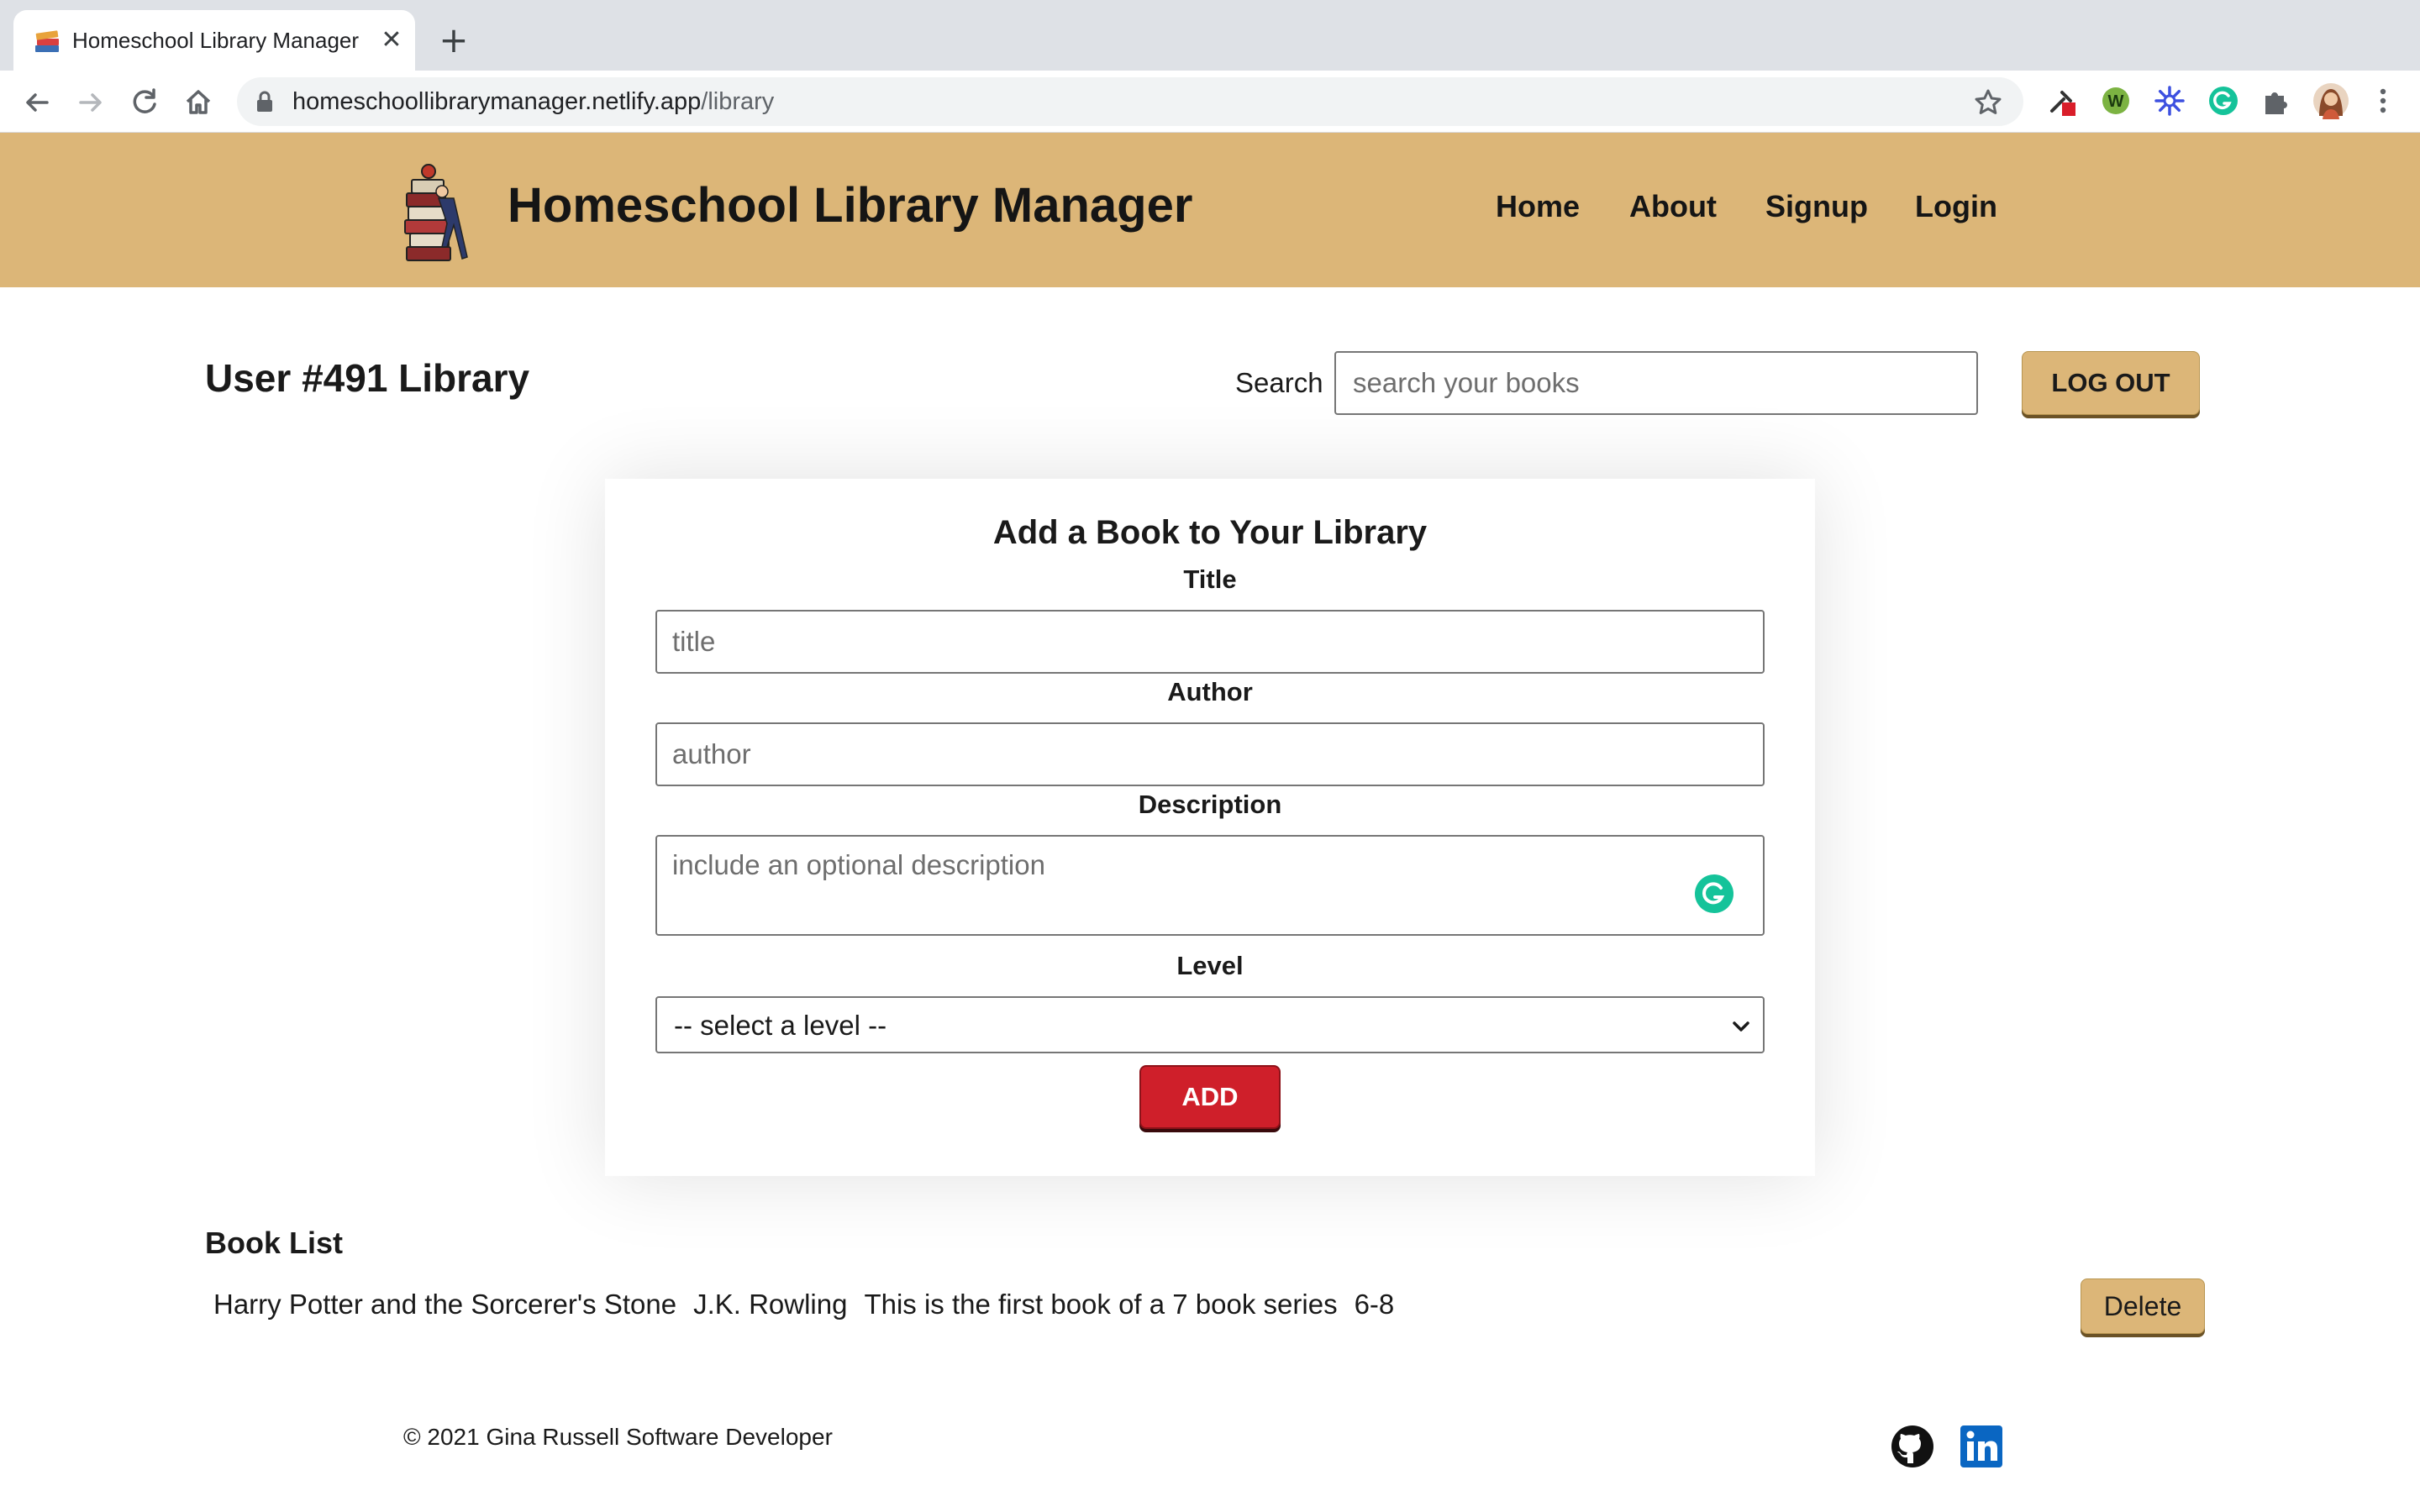 Image resolution: width=2420 pixels, height=1512 pixels. Describe the element at coordinates (1956, 206) in the screenshot. I see `nav-link-login: Login` at that location.